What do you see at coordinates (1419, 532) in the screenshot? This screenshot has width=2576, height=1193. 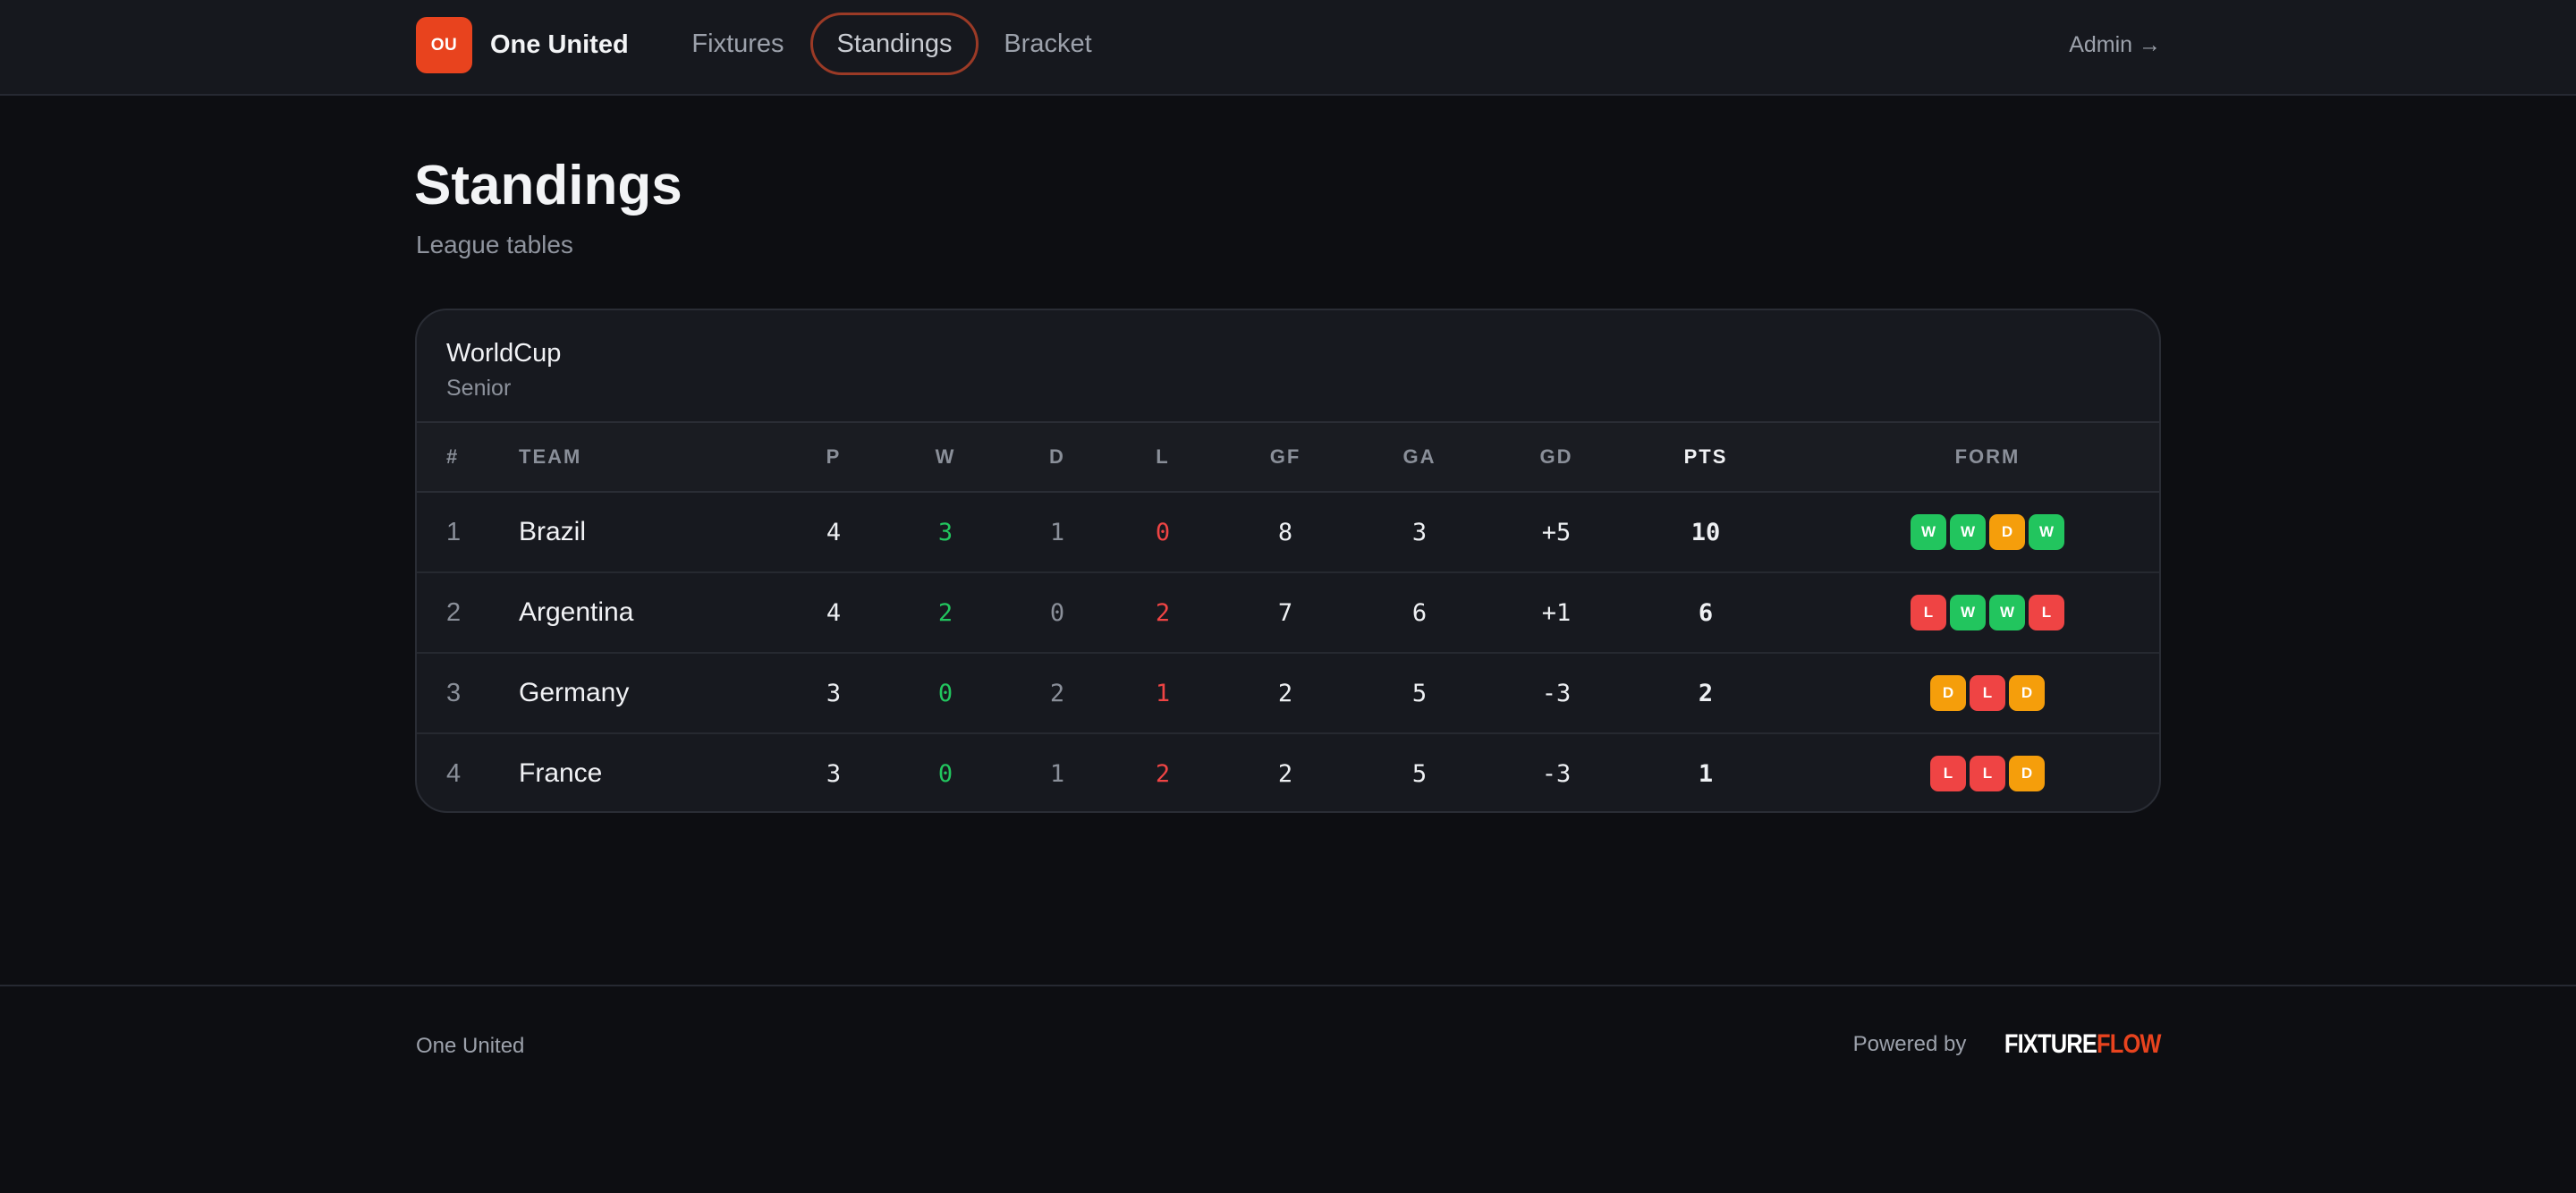 I see `cell-goals-against: 3` at bounding box center [1419, 532].